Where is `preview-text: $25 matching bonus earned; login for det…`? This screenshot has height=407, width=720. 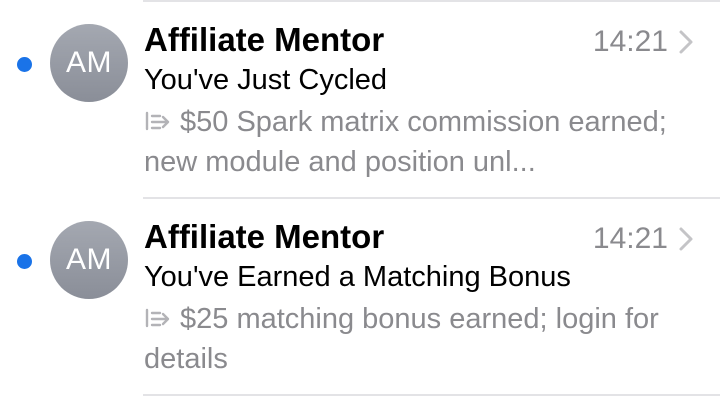 preview-text: $25 matching bonus earned; login for det… is located at coordinates (416, 339).